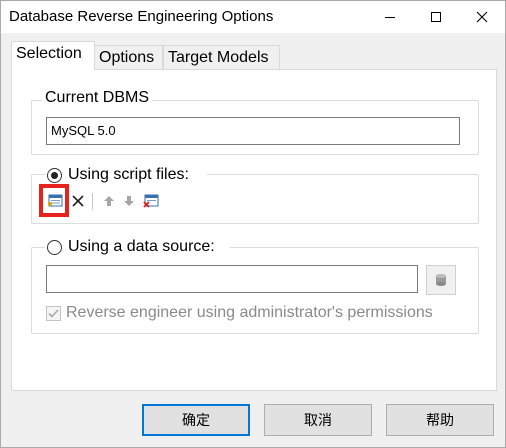 The image size is (506, 448). Describe the element at coordinates (49, 53) in the screenshot. I see `tab-selection-label: Selection` at that location.